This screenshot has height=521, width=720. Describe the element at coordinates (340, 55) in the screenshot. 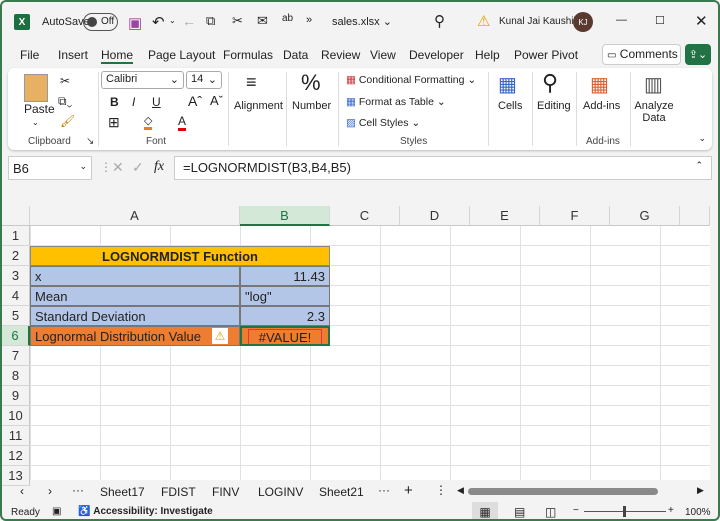

I see `tab-review: Review` at that location.